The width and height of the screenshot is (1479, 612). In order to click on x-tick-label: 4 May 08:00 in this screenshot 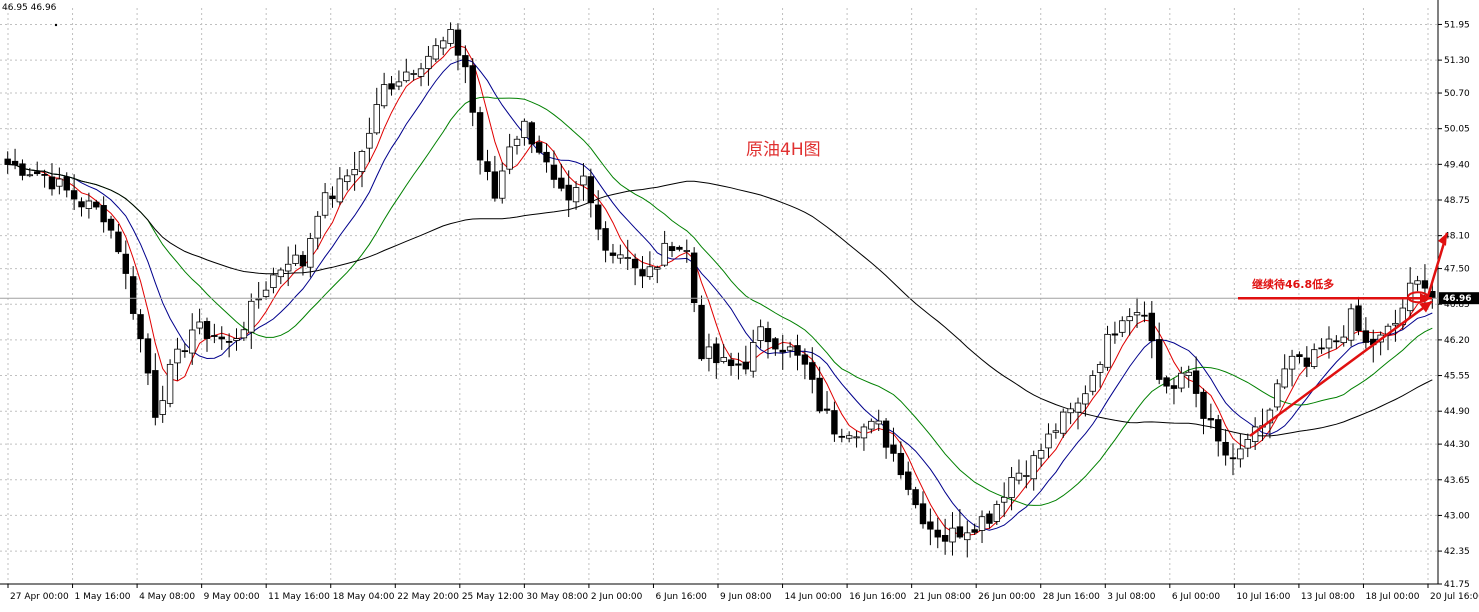, I will do `click(167, 597)`.